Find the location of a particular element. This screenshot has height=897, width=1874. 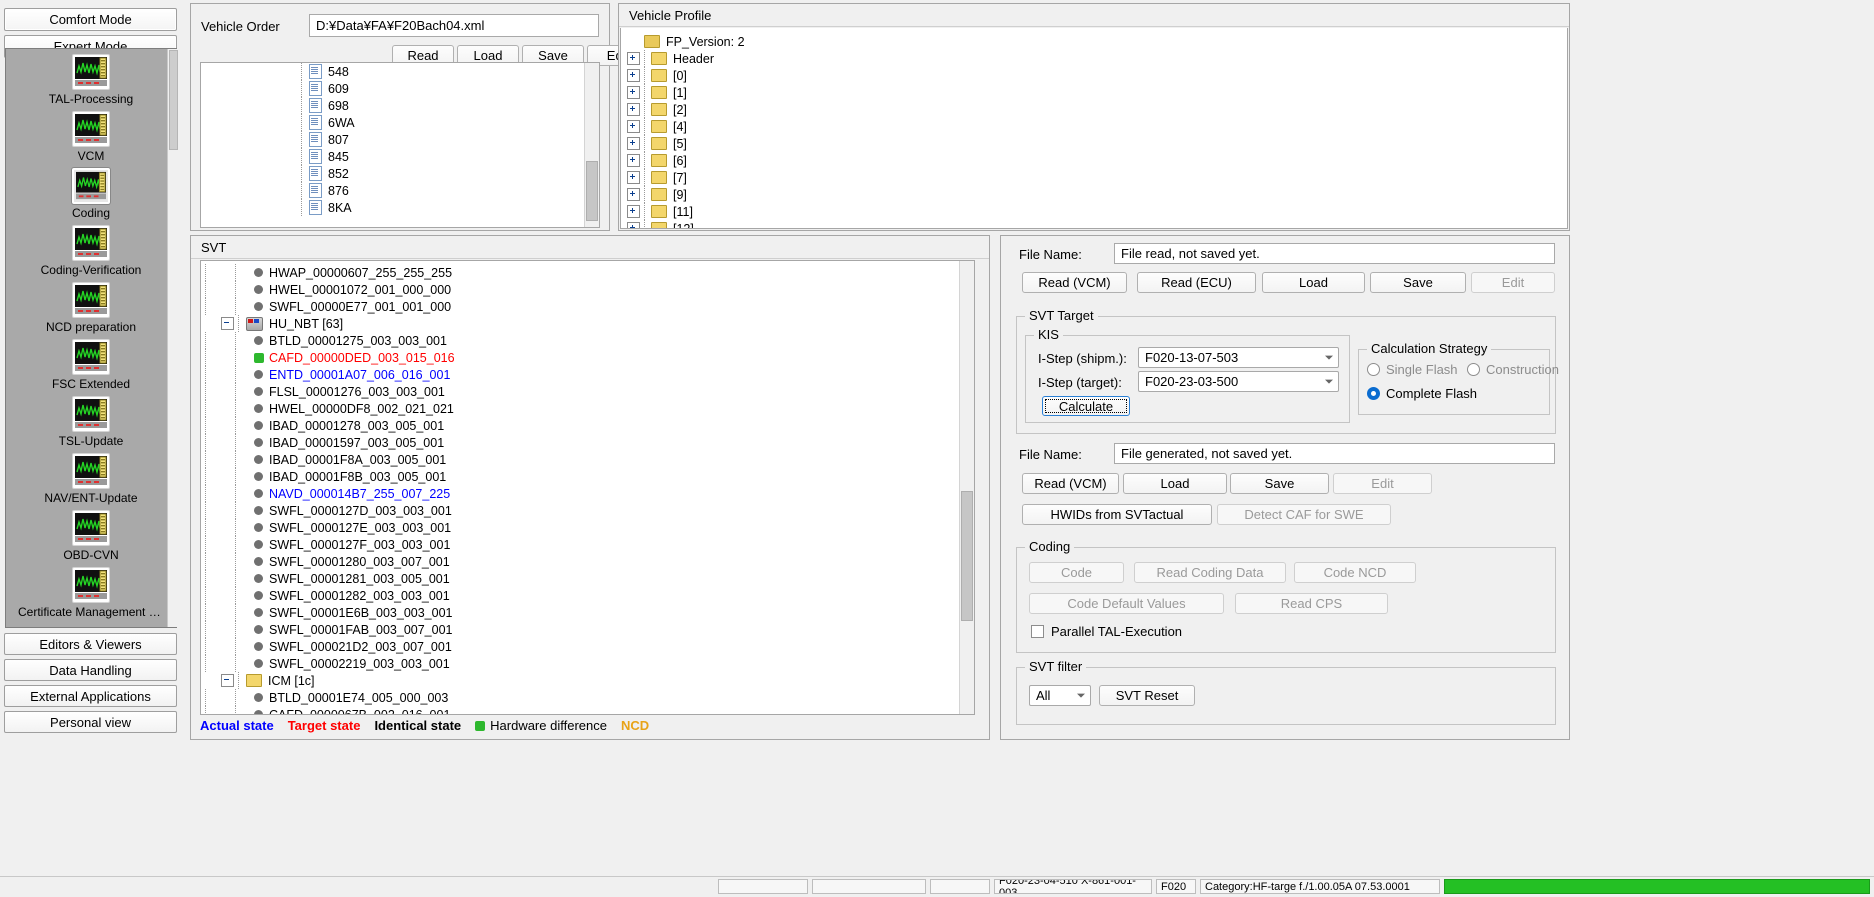

list-item: 698 is located at coordinates (393, 105).